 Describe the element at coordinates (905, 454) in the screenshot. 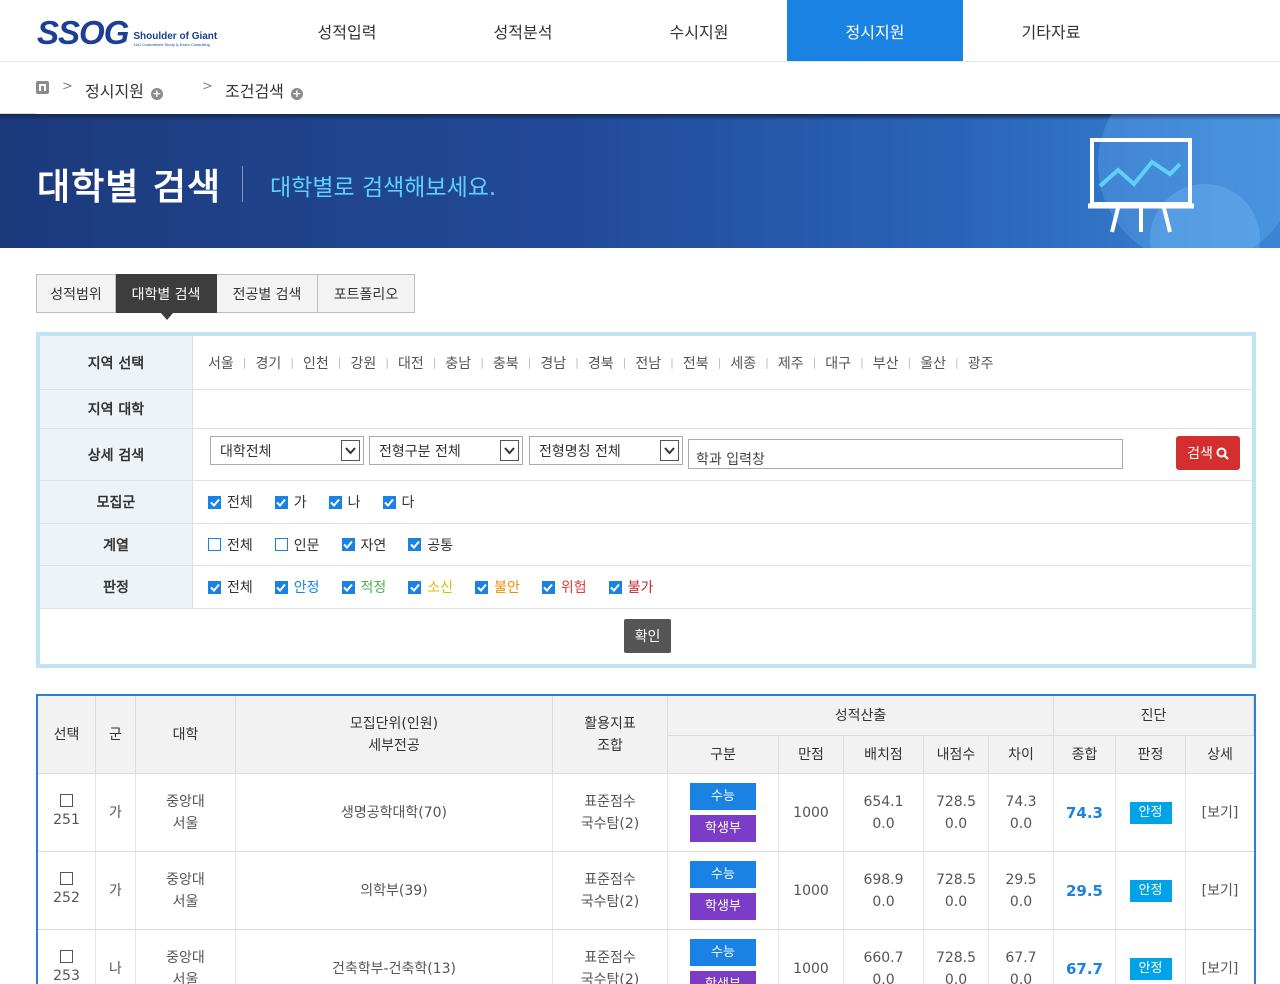

I see `department-input: 학과 입력창` at that location.